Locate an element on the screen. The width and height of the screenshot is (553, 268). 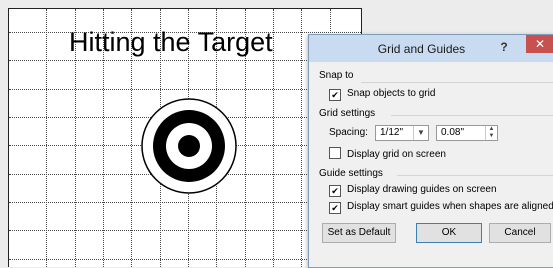
slide-title: Hitting the Target is located at coordinates (189, 42).